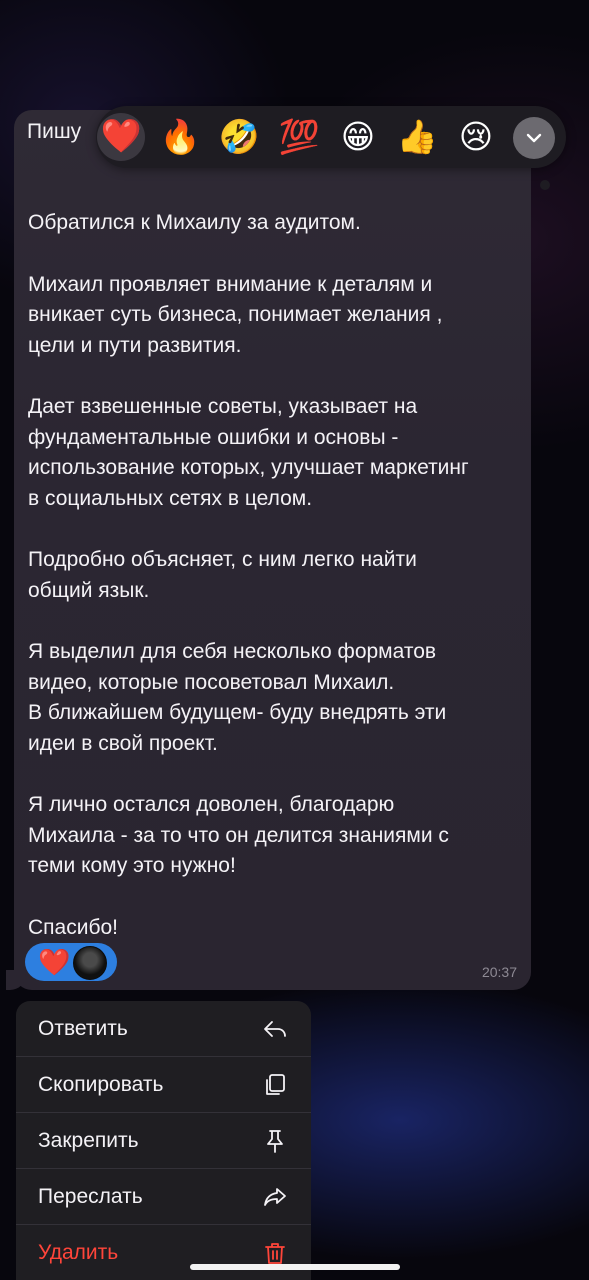 Image resolution: width=589 pixels, height=1280 pixels. Describe the element at coordinates (121, 137) in the screenshot. I see `reaction-heart-button: ❤️` at that location.